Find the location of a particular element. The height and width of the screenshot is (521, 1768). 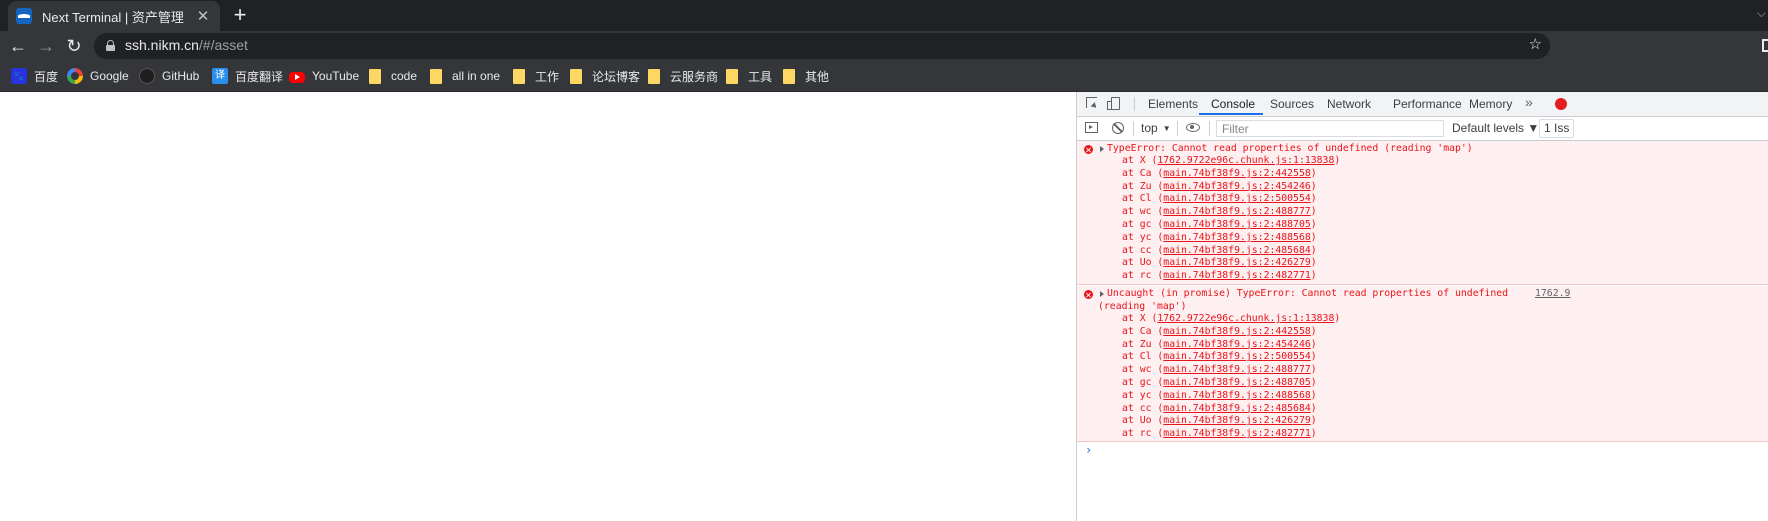

tab-search-chevron-icon: ⌵ is located at coordinates (1761, 13).